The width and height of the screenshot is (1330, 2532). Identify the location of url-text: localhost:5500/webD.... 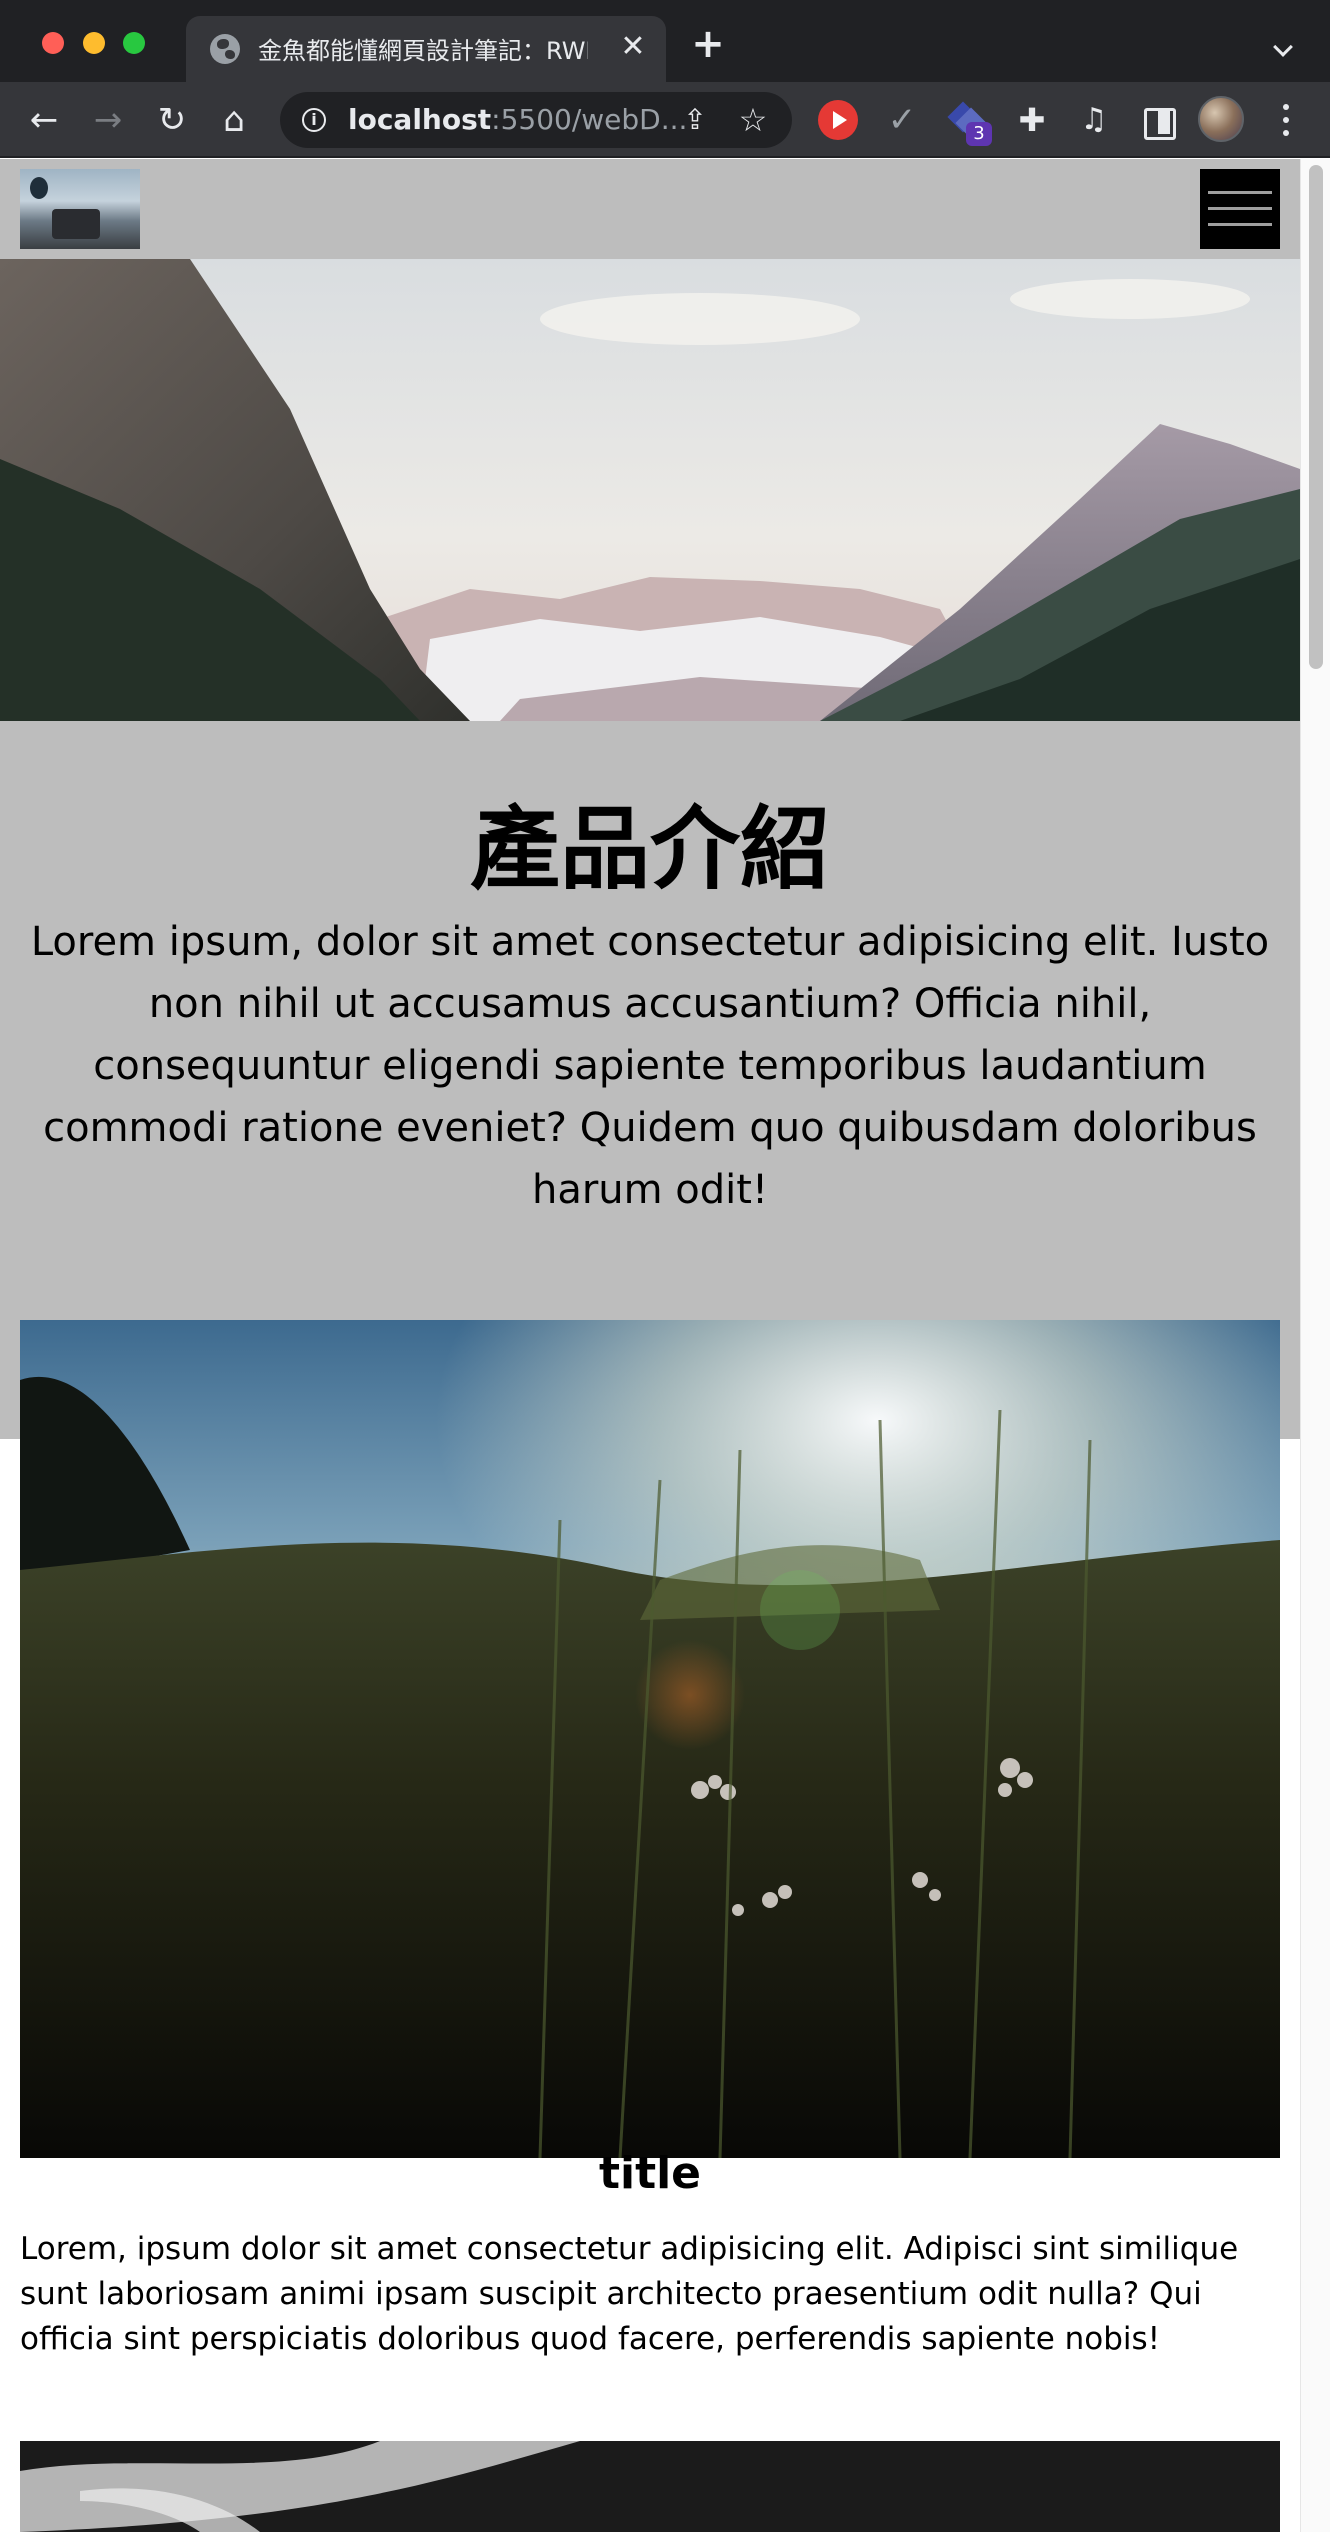
(517, 120).